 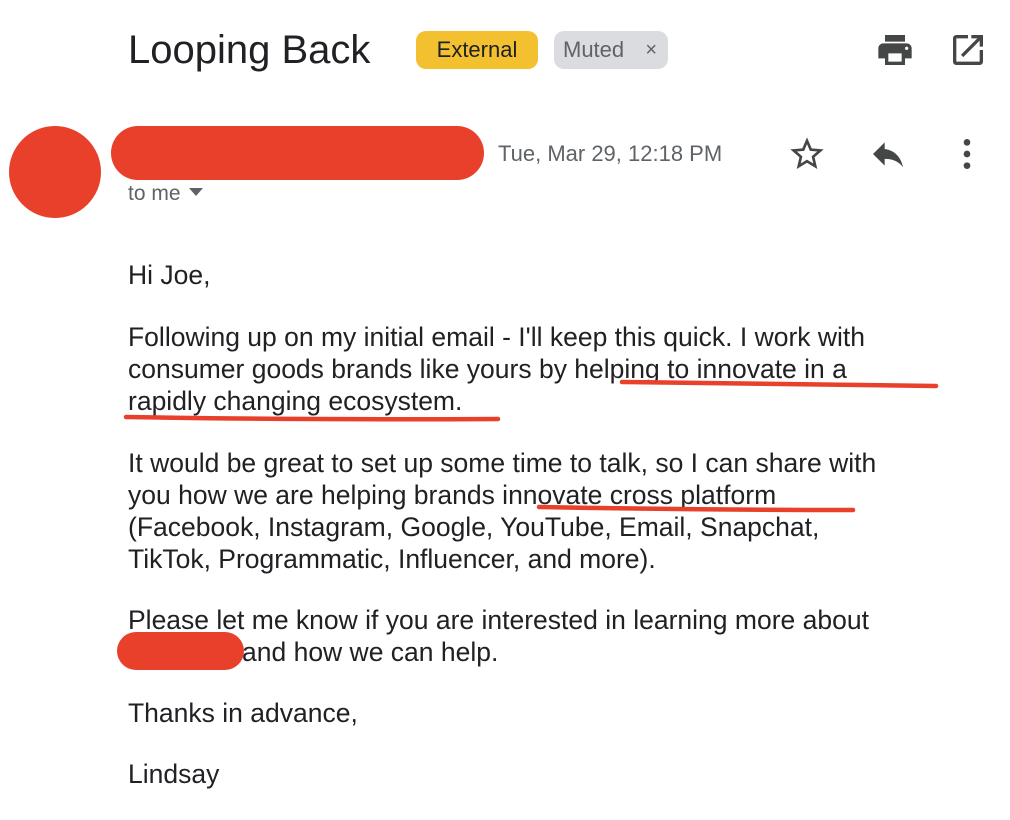 What do you see at coordinates (651, 50) in the screenshot?
I see `remove-label-icon: ×` at bounding box center [651, 50].